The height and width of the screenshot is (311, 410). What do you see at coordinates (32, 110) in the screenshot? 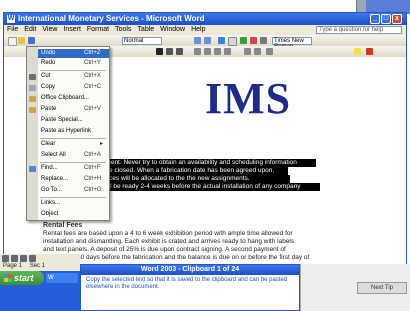
I see `paste-icon` at bounding box center [32, 110].